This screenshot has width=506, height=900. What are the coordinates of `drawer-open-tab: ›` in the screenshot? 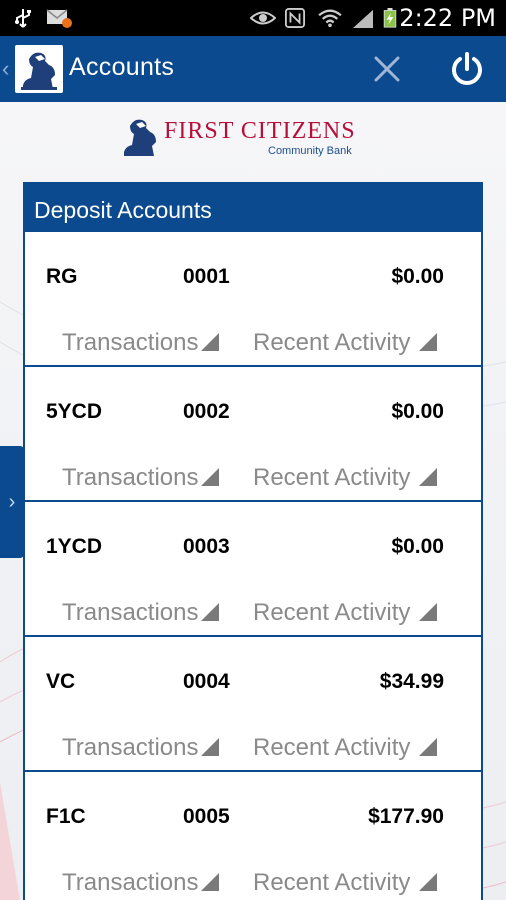 It's located at (12, 502).